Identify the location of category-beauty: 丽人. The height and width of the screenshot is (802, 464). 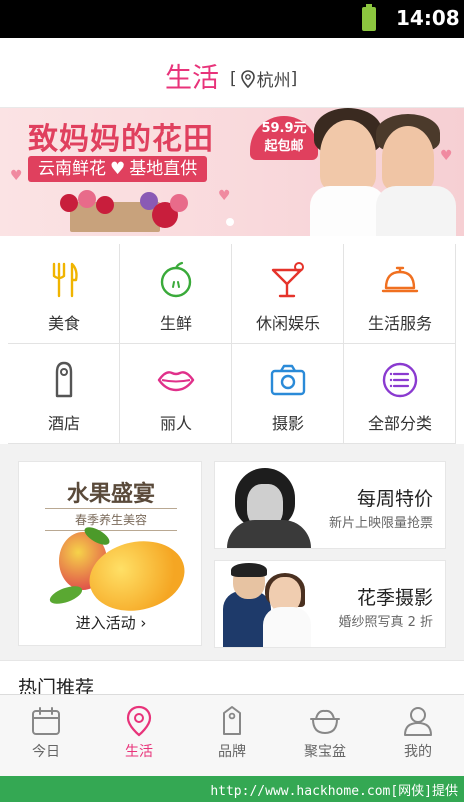
(176, 394).